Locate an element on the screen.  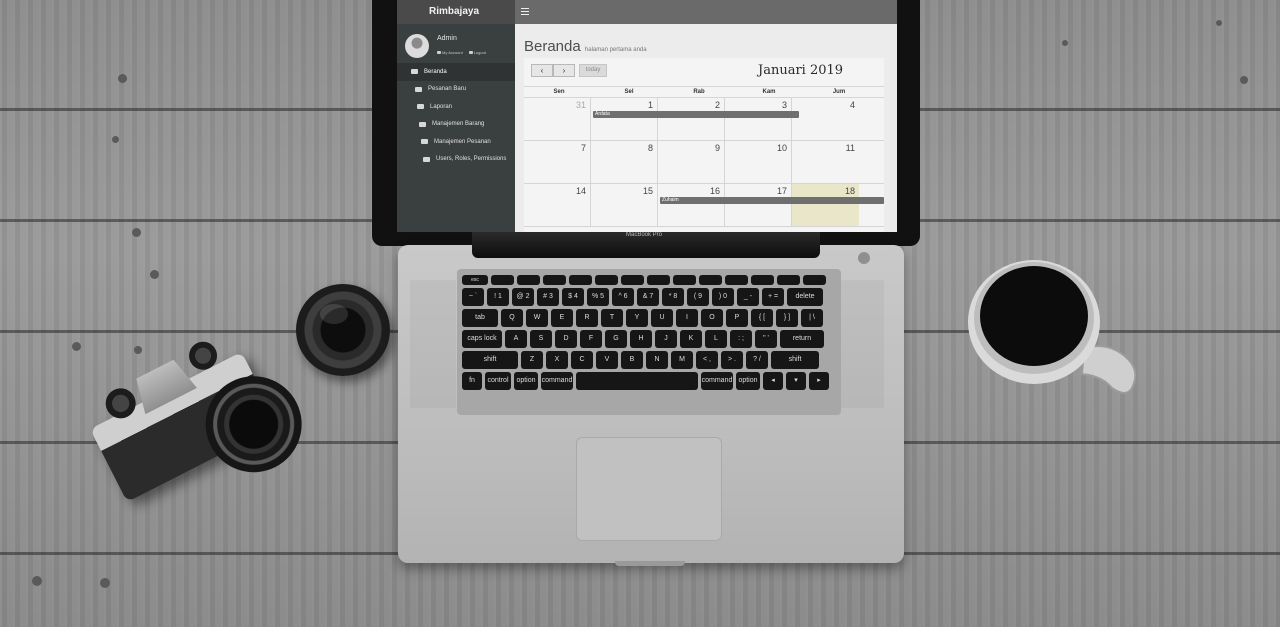
keyboard-key: ~ ` is located at coordinates (473, 297).